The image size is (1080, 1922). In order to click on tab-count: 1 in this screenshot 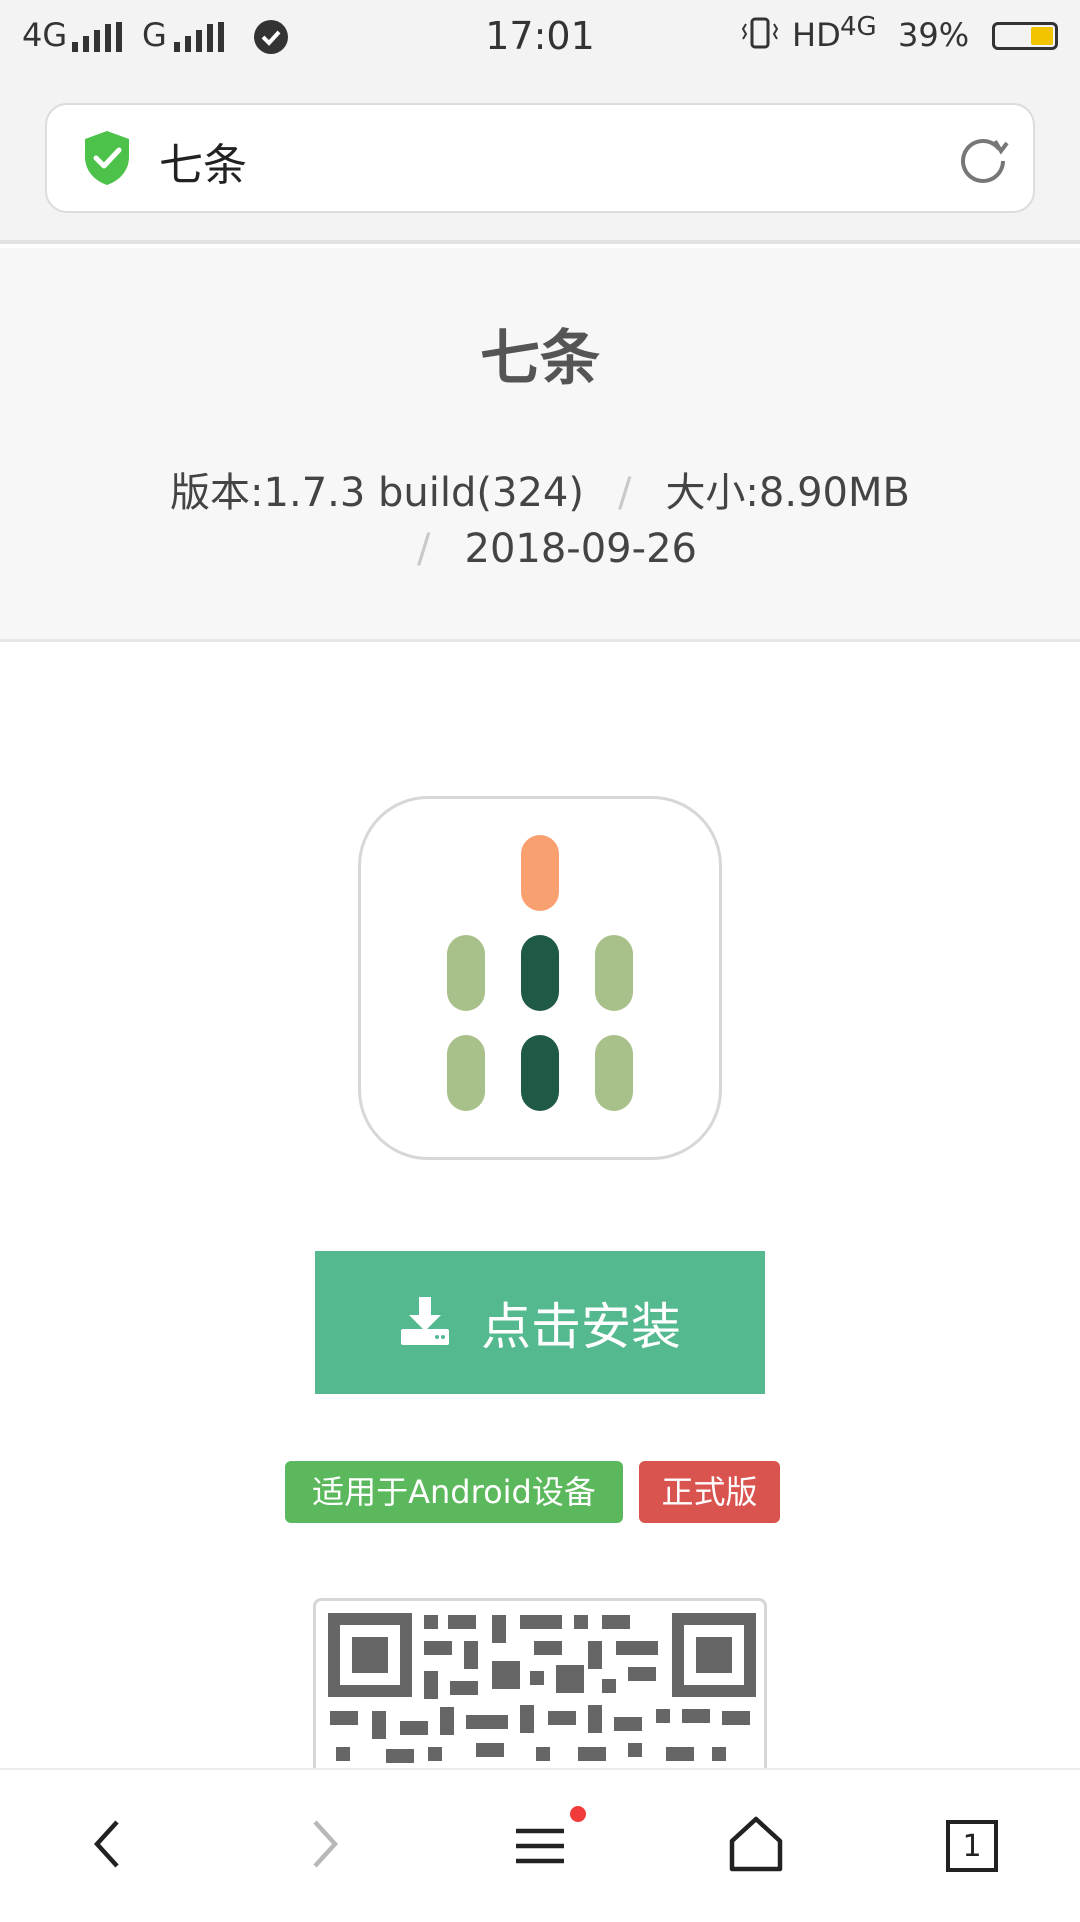, I will do `click(972, 1846)`.